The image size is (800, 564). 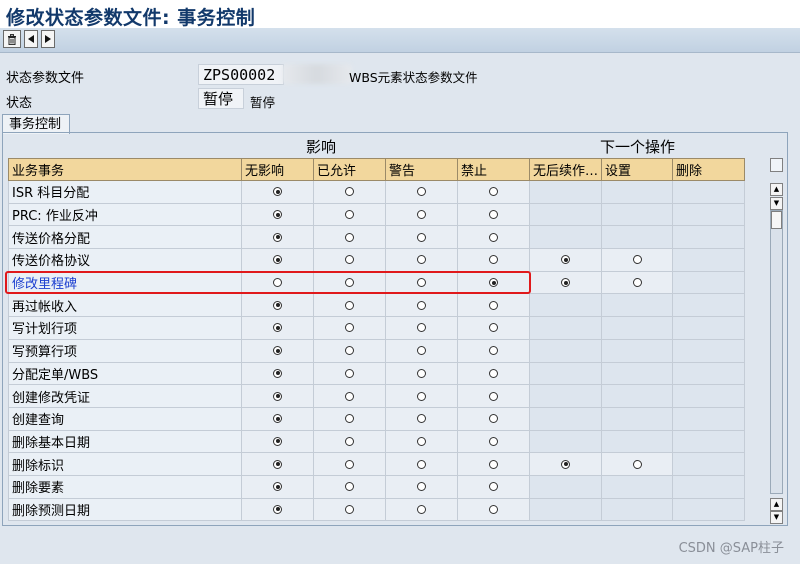 I want to click on section-tab-transaction-control: 事务控制, so click(x=36, y=124).